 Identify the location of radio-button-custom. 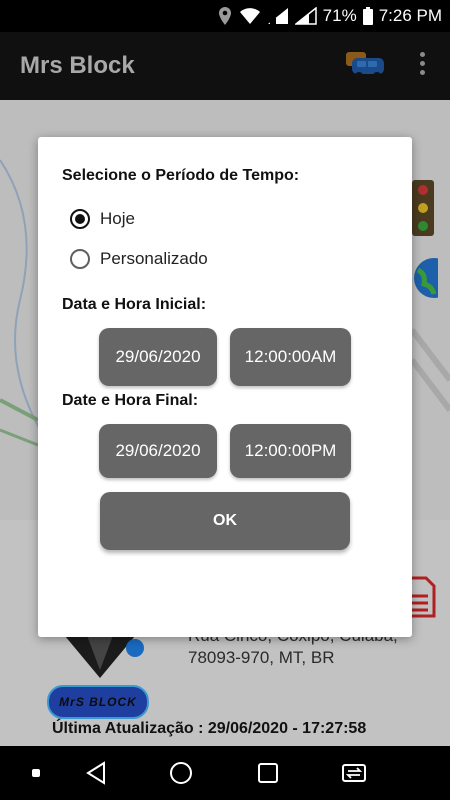
(80, 259).